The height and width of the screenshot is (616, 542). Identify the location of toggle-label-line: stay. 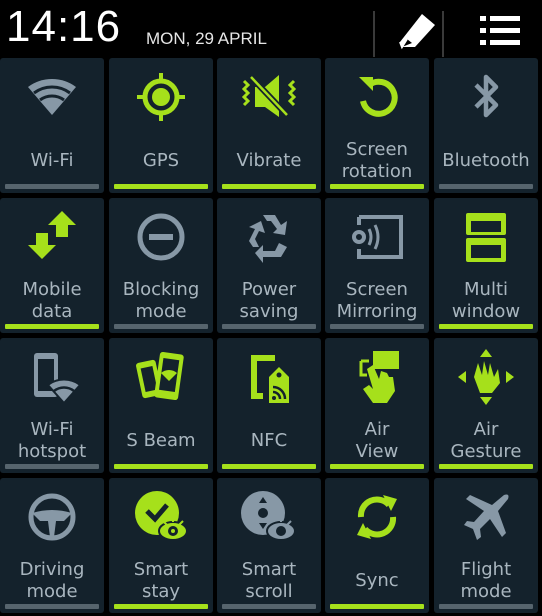
(161, 591).